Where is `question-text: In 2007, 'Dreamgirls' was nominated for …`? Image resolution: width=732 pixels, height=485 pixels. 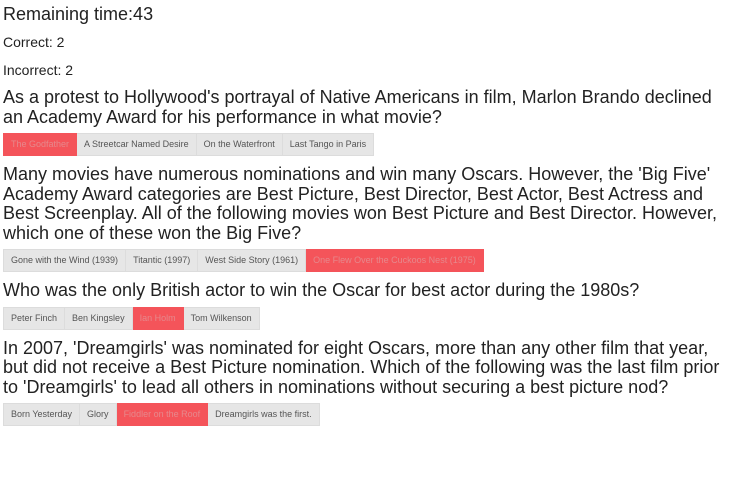
question-text: In 2007, 'Dreamgirls' was nominated for … is located at coordinates (361, 367).